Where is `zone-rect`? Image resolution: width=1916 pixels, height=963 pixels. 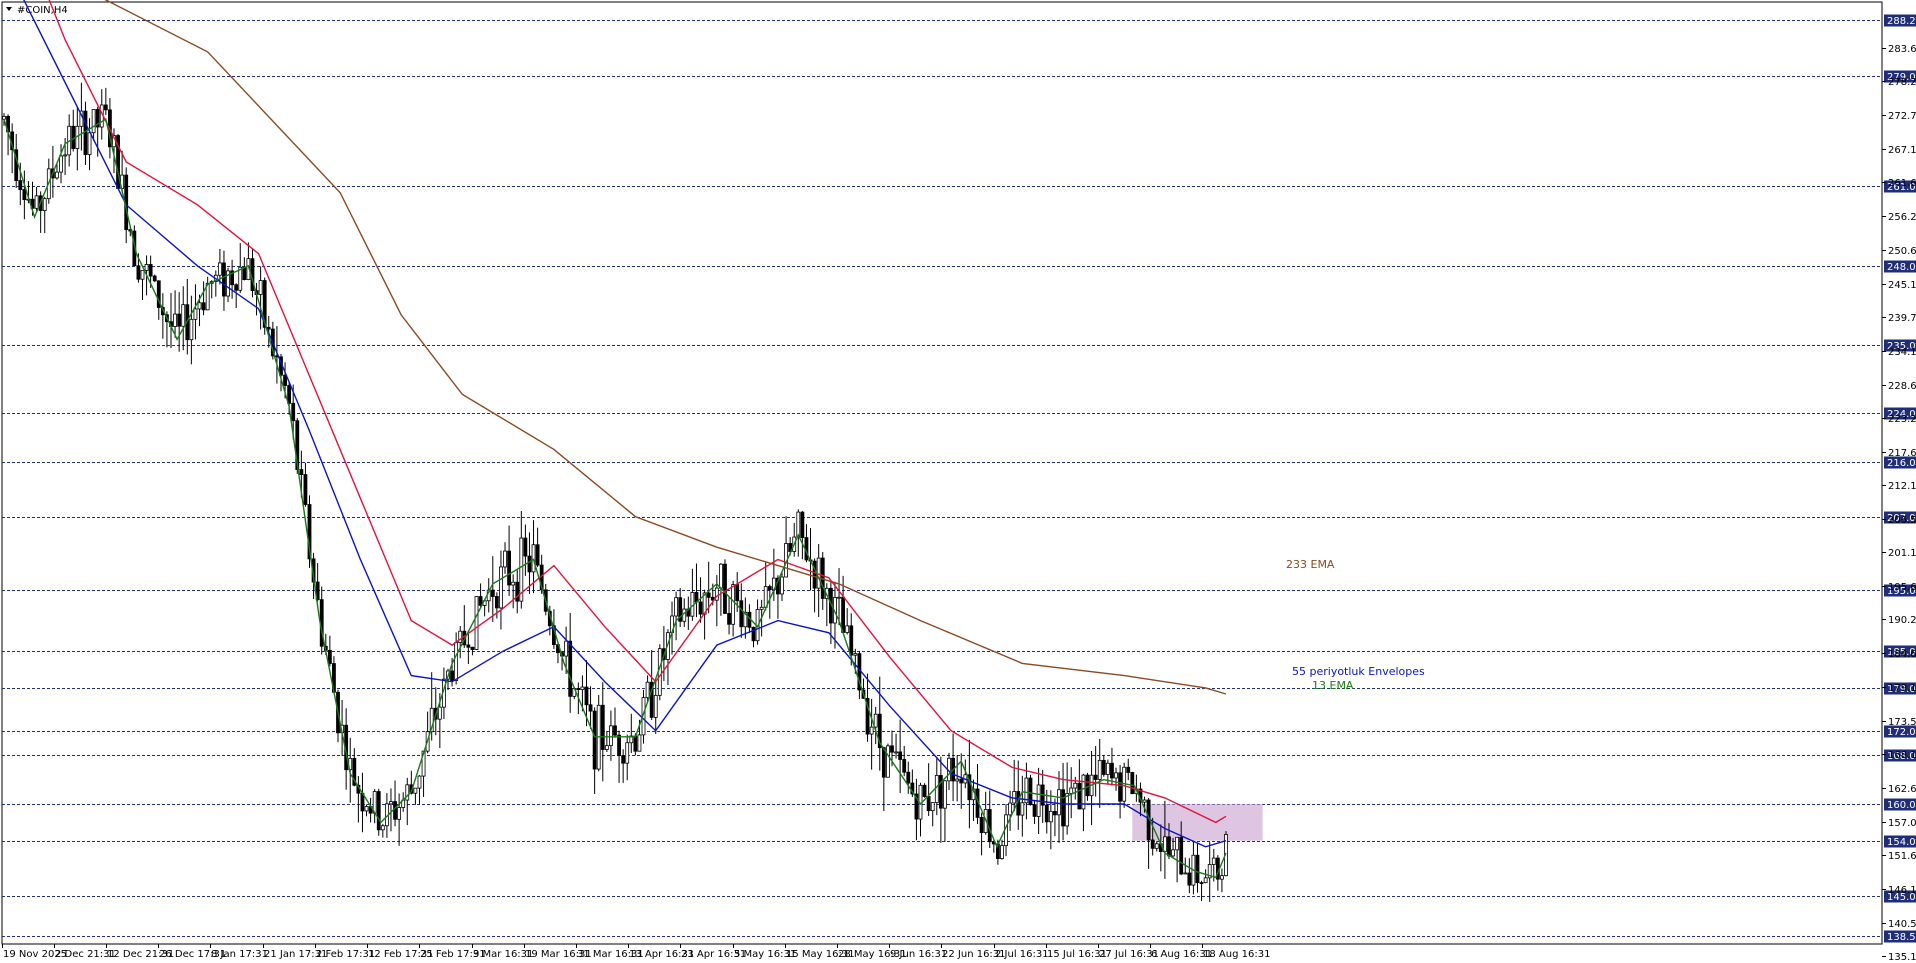 zone-rect is located at coordinates (1197, 822).